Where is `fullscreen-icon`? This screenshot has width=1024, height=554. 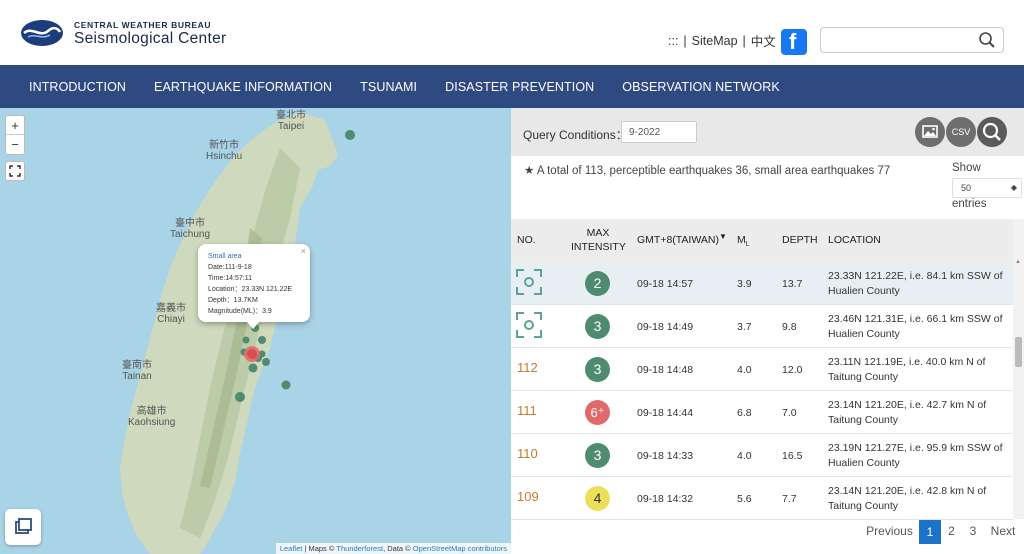
fullscreen-icon is located at coordinates (15, 171).